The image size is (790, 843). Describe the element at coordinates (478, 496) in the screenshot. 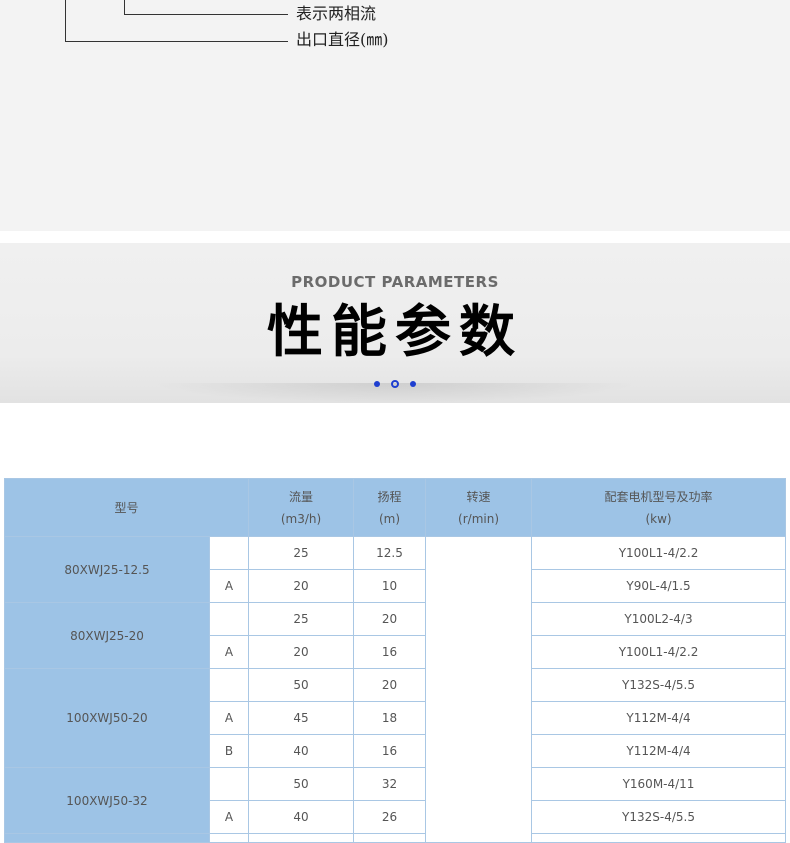

I see `header-speed-label: 转速` at that location.